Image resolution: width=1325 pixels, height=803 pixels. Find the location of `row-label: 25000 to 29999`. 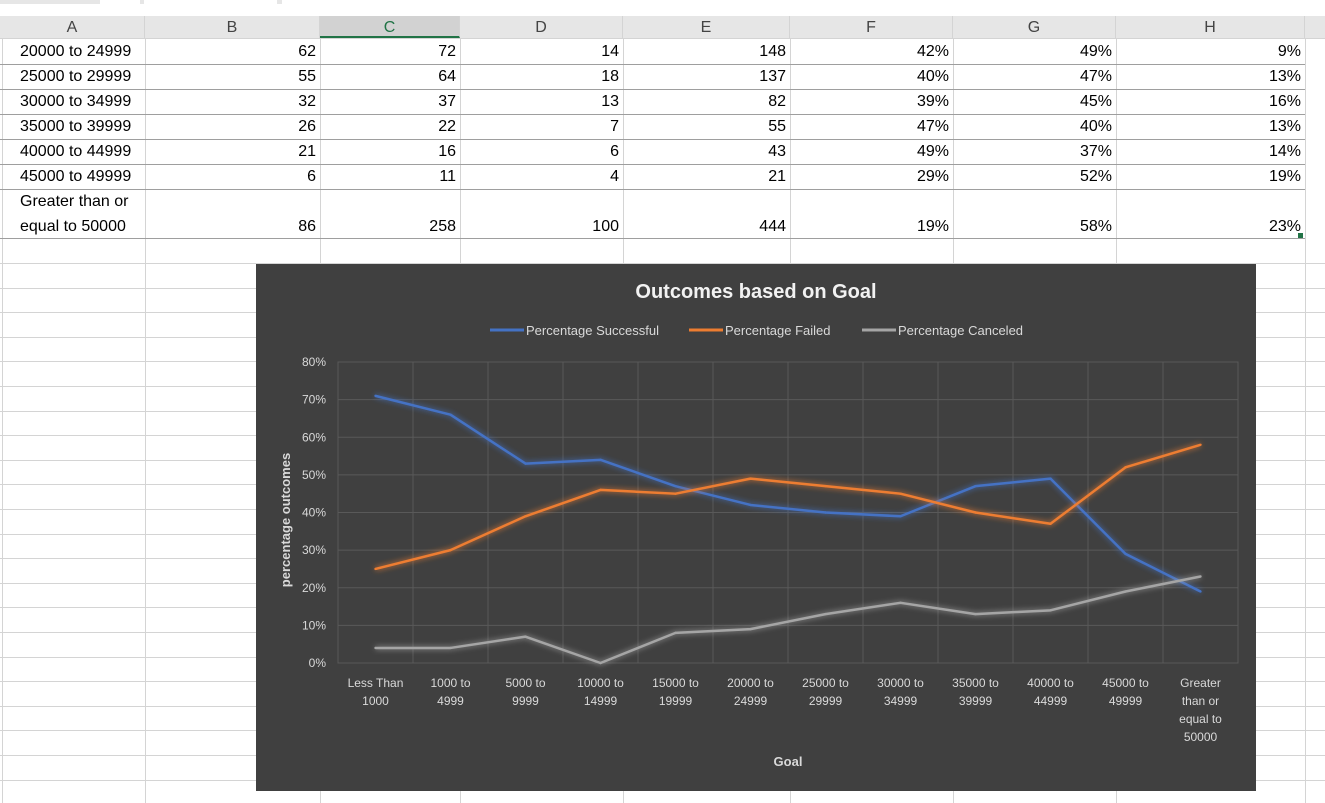

row-label: 25000 to 29999 is located at coordinates (75, 77).